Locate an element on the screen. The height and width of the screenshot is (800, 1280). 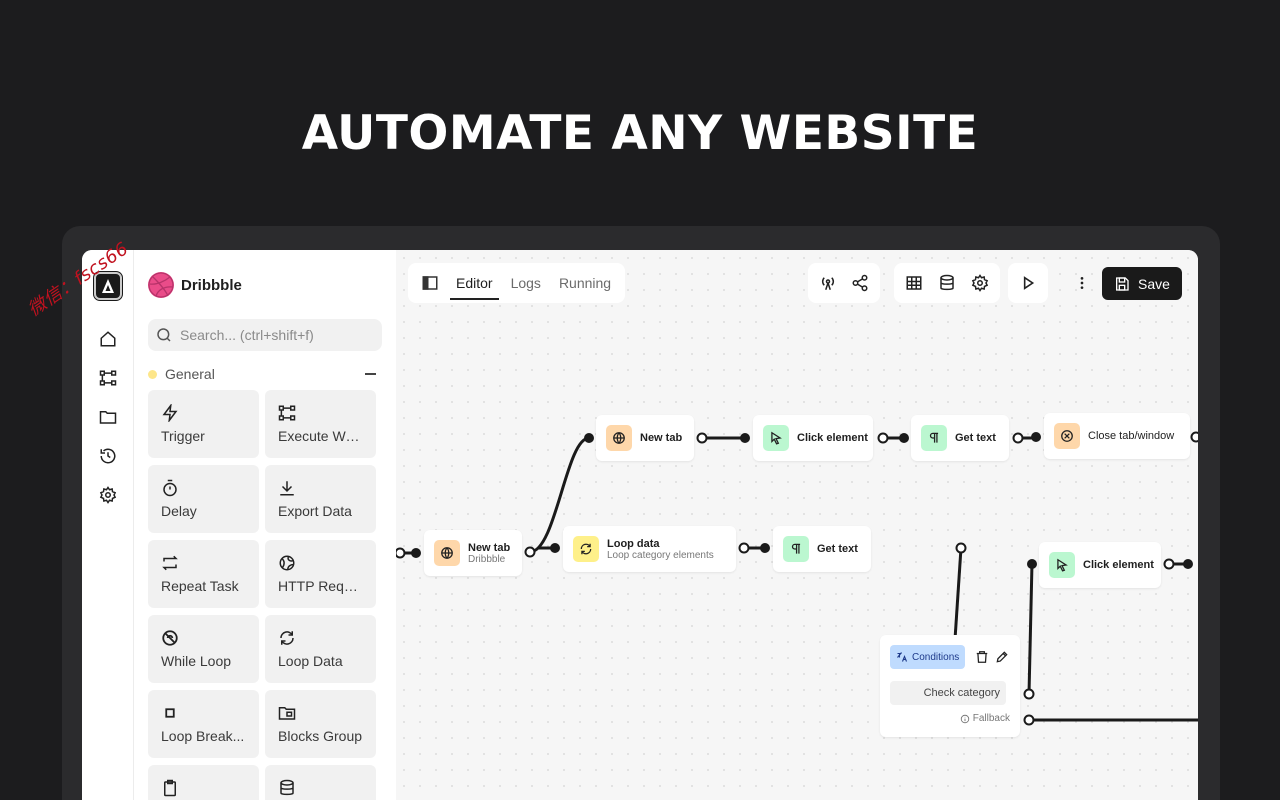
broadcast-icon is located at coordinates (828, 283).